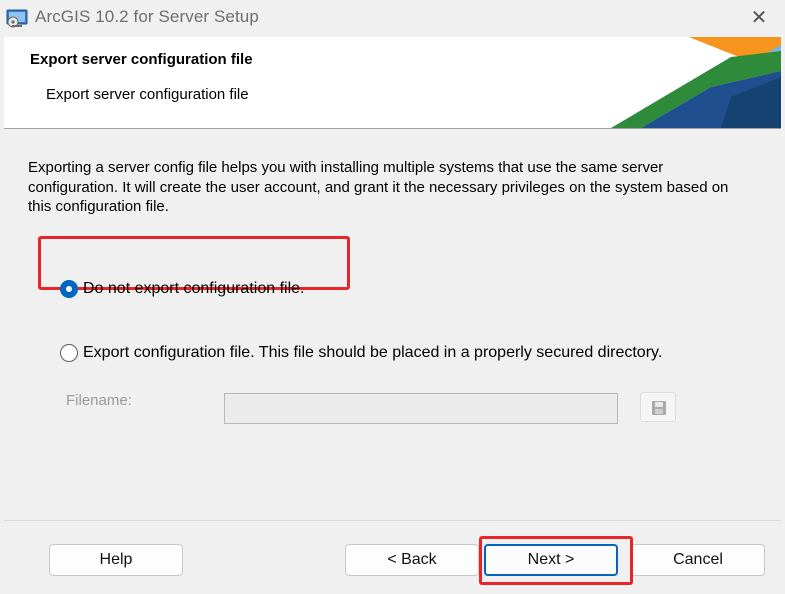  Describe the element at coordinates (147, 16) in the screenshot. I see `window-title: ArcGIS 10.2 for Server Setup` at that location.